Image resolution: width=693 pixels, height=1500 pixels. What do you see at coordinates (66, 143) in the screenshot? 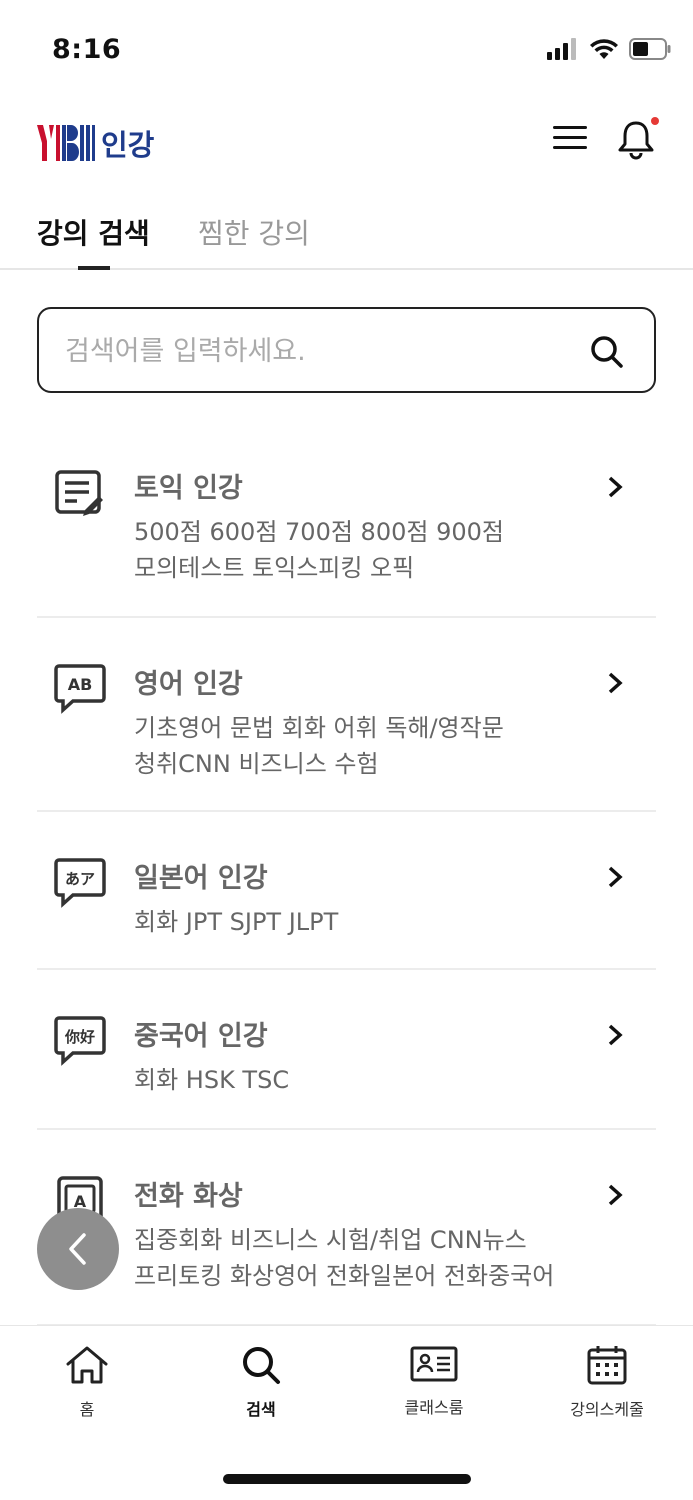
I see `ybm-logo-mark` at bounding box center [66, 143].